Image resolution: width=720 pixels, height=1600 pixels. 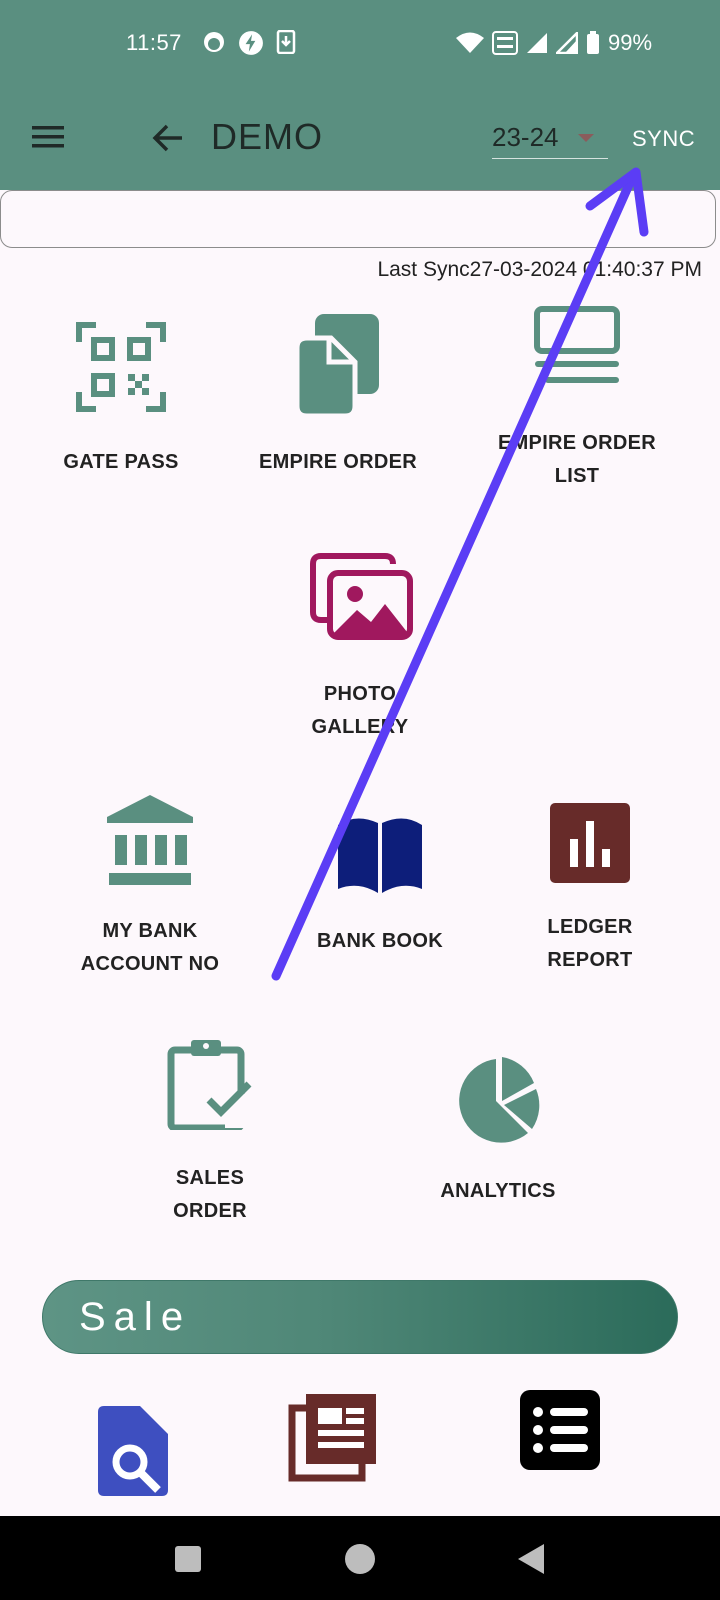 What do you see at coordinates (211, 1085) in the screenshot?
I see `clipboard-check-icon` at bounding box center [211, 1085].